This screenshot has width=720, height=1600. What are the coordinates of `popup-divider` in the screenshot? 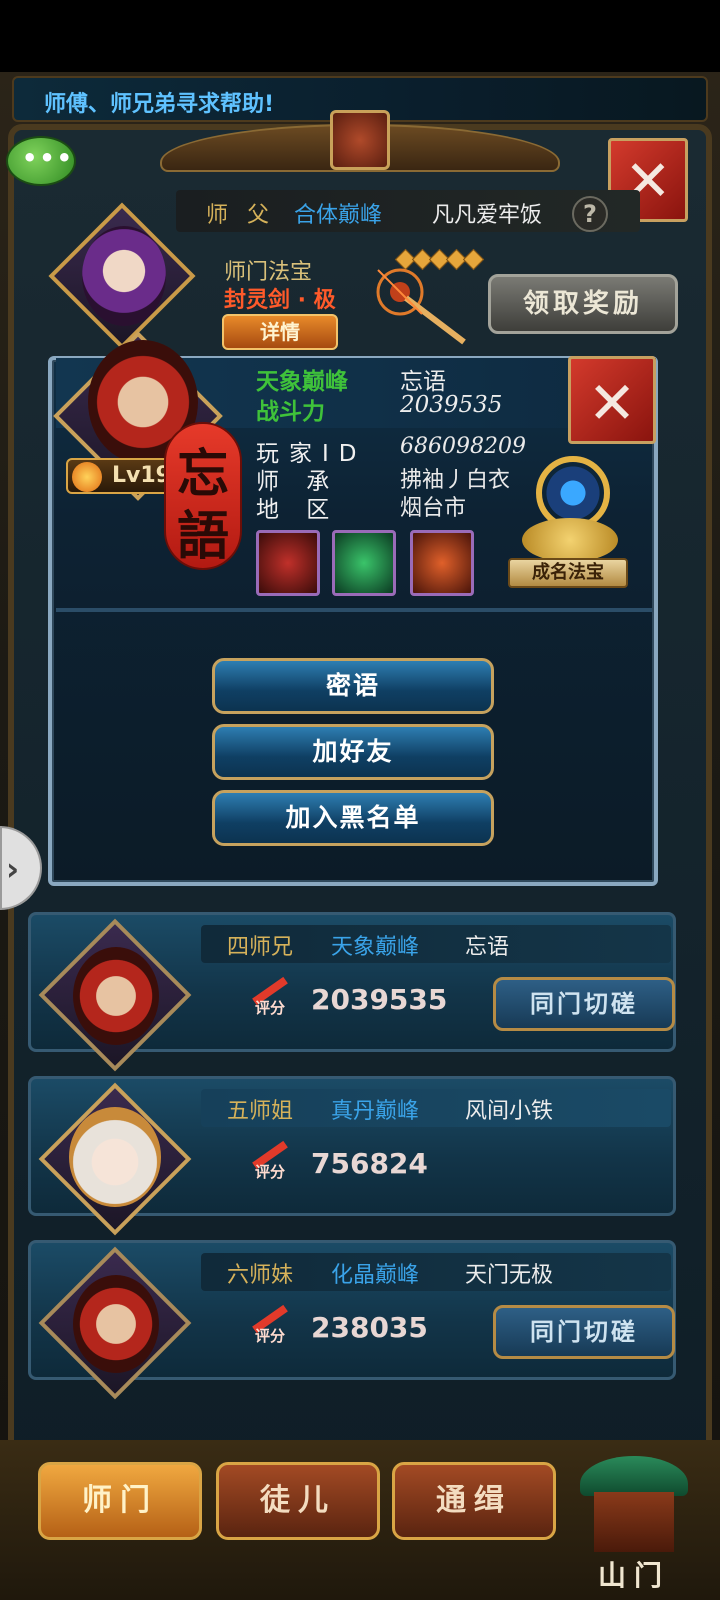 It's located at (354, 610).